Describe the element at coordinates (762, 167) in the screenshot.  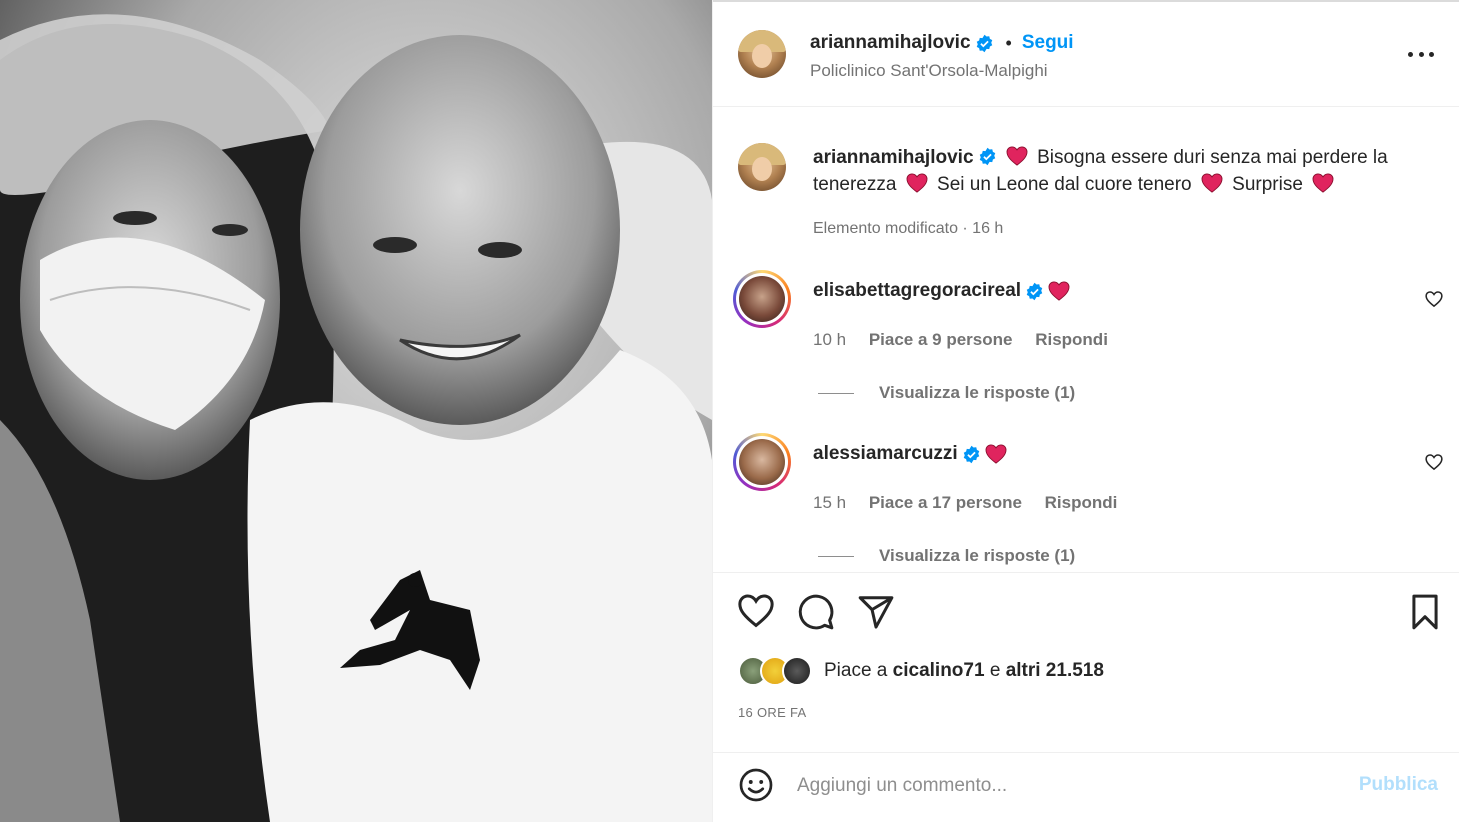
I see `caption-author-avatar` at that location.